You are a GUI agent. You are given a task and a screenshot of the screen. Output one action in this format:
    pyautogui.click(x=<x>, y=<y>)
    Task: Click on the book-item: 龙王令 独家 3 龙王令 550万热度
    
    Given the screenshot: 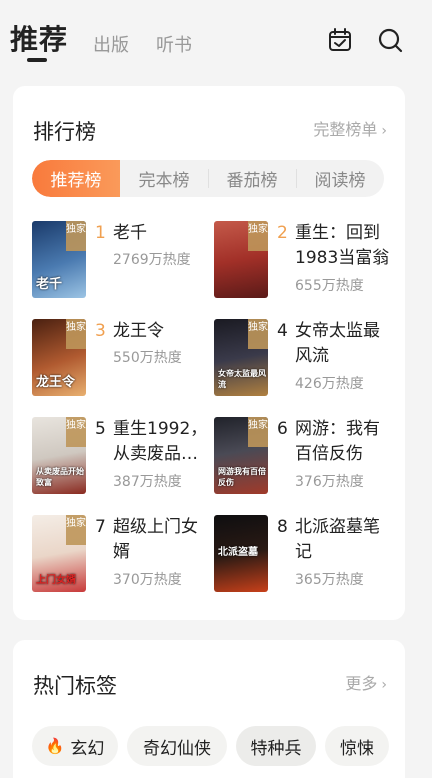 What is the action you would take?
    pyautogui.click(x=122, y=359)
    